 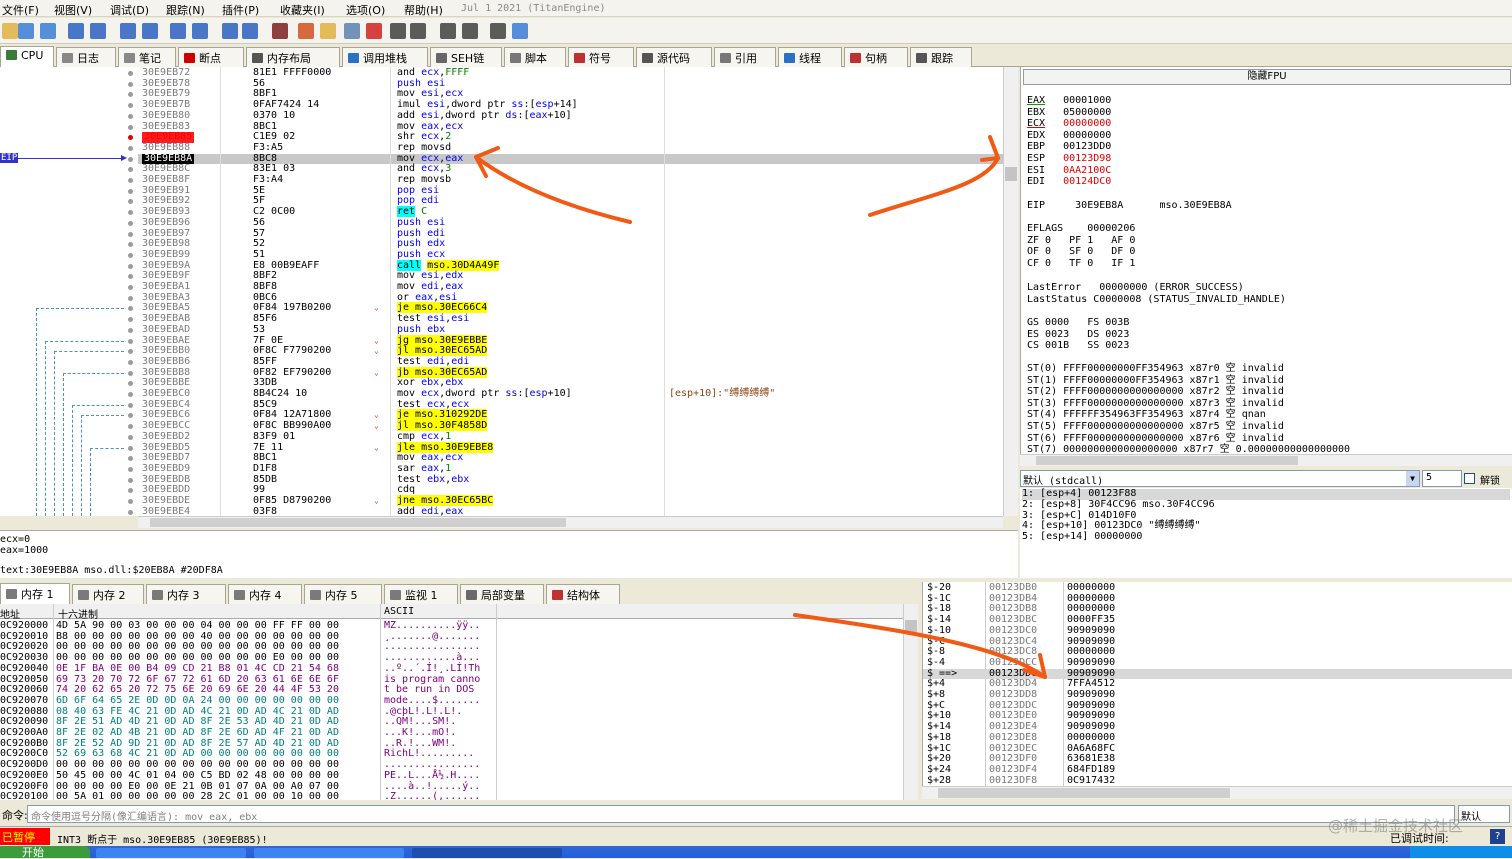 I want to click on annotation-arrowhead, so click(x=990, y=148).